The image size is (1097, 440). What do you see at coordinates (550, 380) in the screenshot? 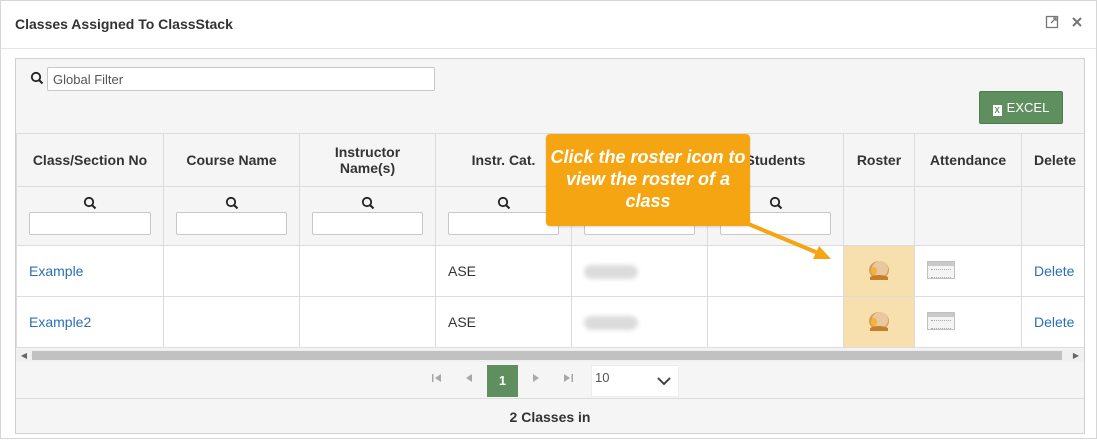
I see `paginator: 1 10` at bounding box center [550, 380].